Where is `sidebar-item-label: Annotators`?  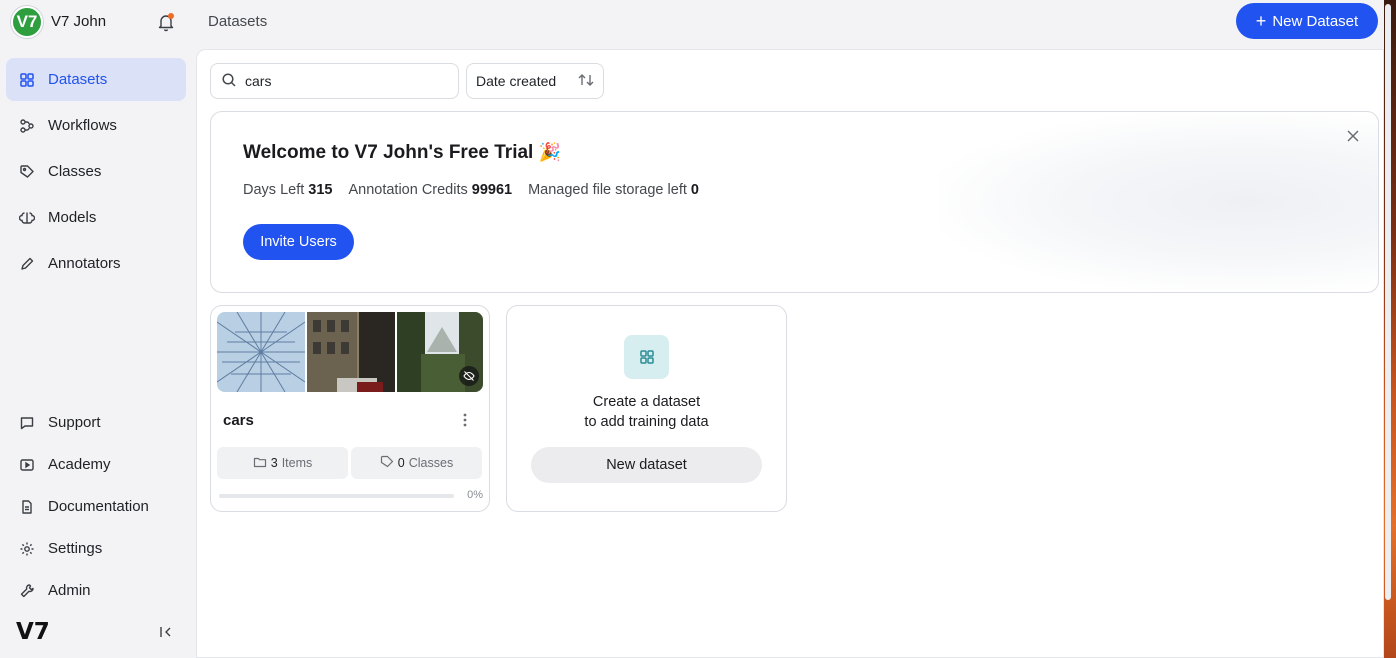
sidebar-item-label: Annotators is located at coordinates (84, 263).